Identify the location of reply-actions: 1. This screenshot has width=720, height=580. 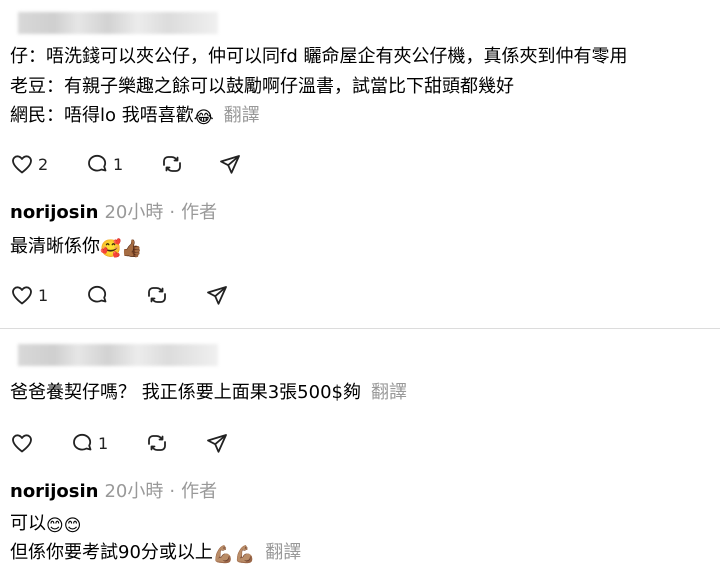
(150, 295).